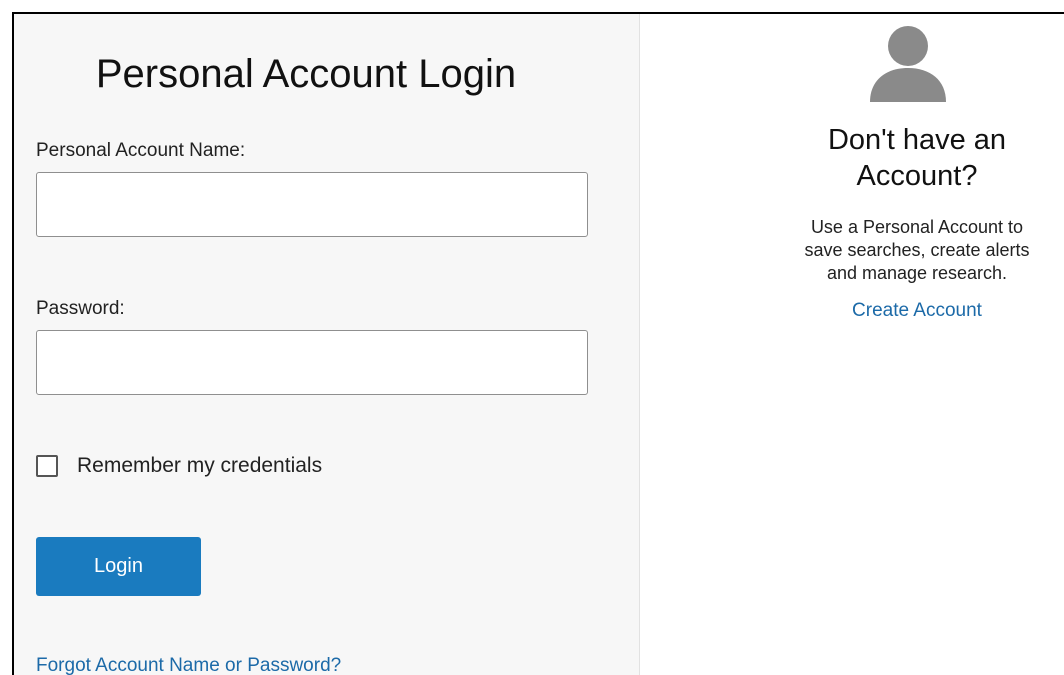 This screenshot has width=1064, height=675. Describe the element at coordinates (188, 665) in the screenshot. I see `forgot-credentials-link: Forgot Account Name or Password?` at that location.